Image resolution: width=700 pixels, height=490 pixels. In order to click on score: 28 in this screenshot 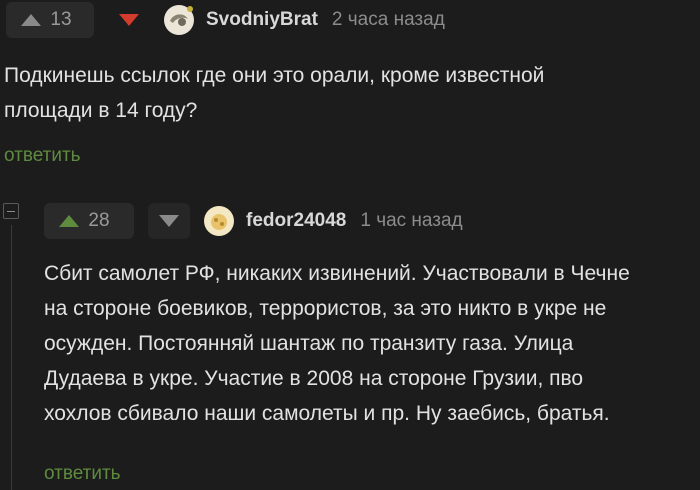, I will do `click(99, 220)`.